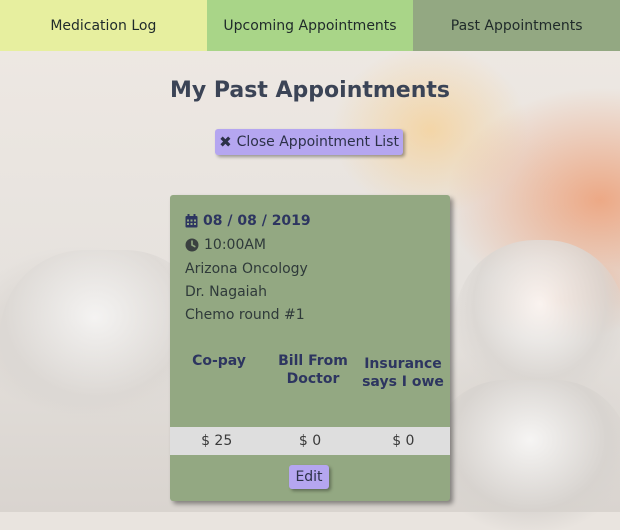  Describe the element at coordinates (309, 477) in the screenshot. I see `edit-button: Edit` at that location.